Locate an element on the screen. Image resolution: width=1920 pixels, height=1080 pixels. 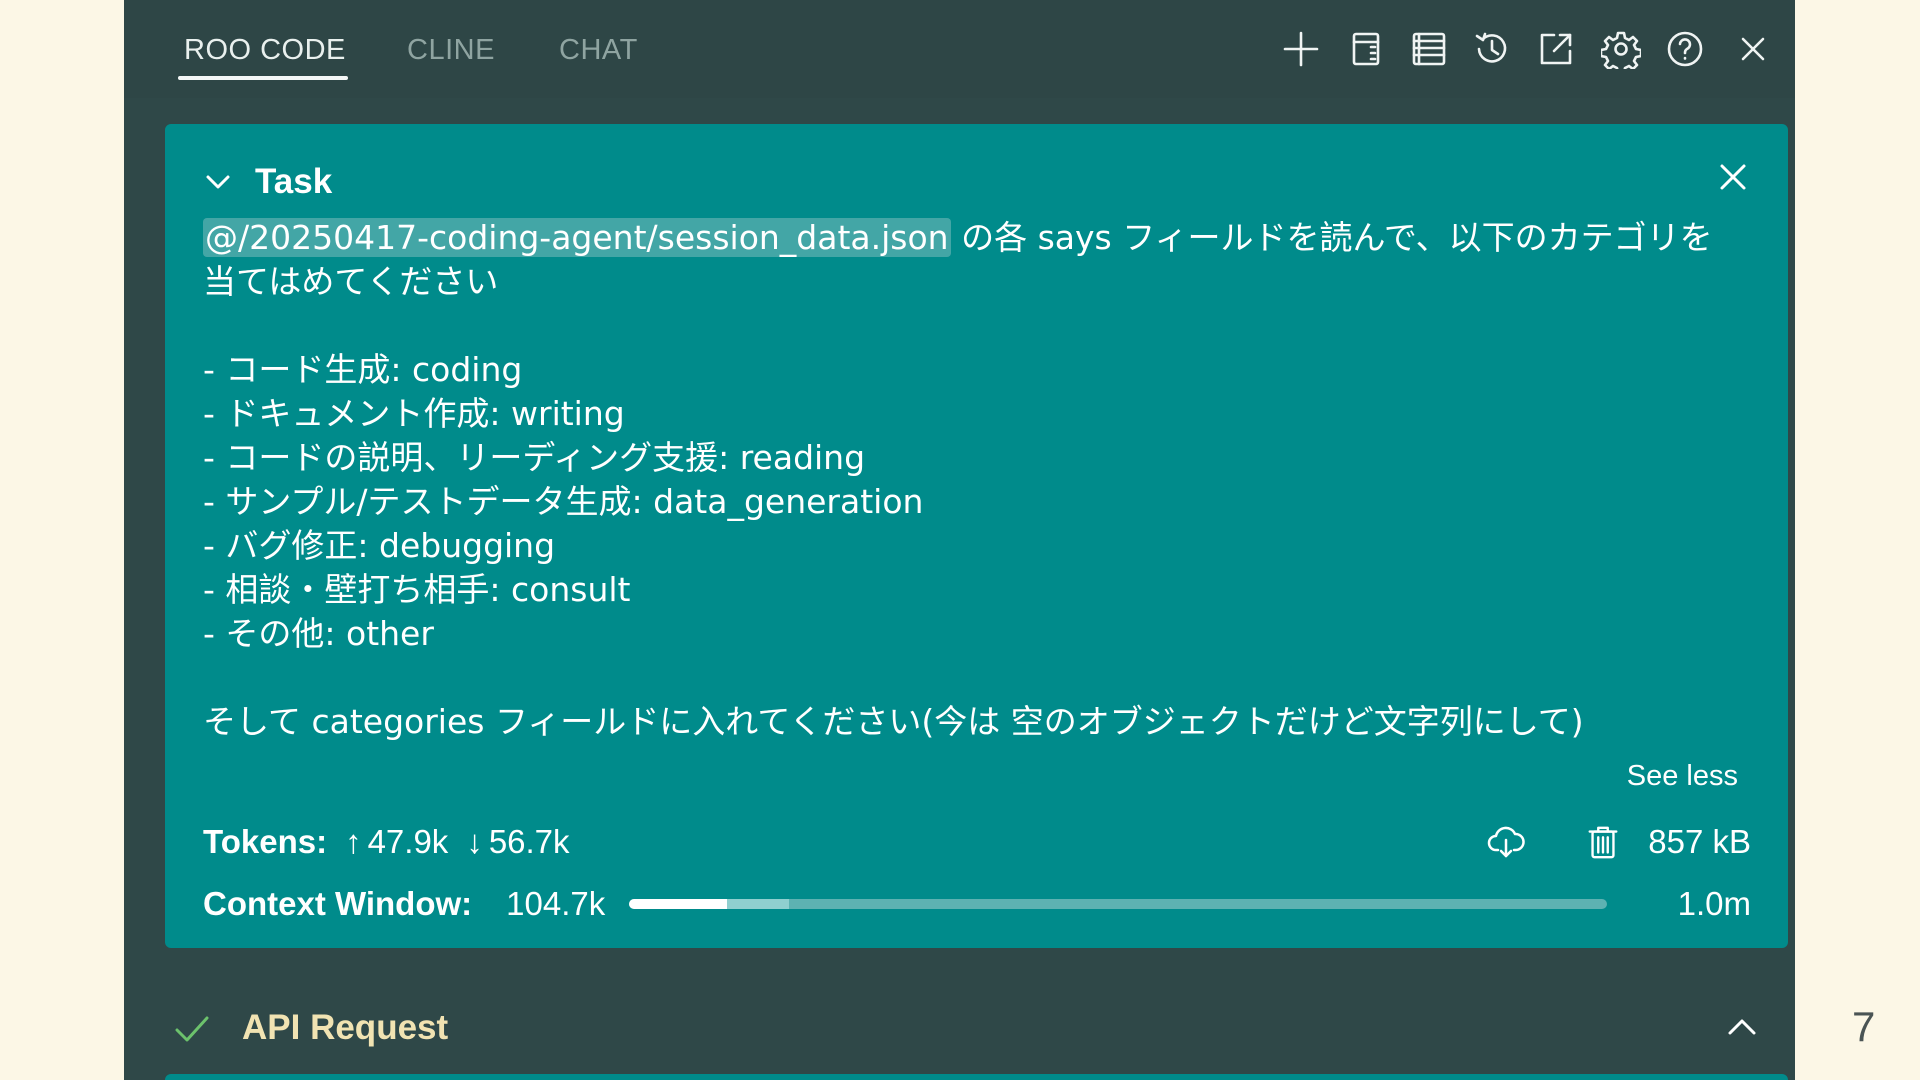
context-window-max: 1.0m is located at coordinates (1714, 903).